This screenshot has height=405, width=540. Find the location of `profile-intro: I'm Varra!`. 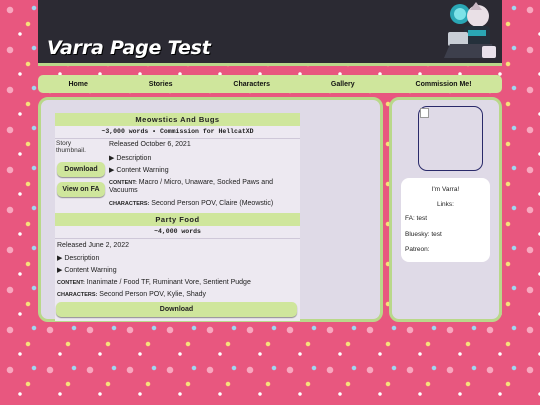

profile-intro: I'm Varra! is located at coordinates (445, 189).